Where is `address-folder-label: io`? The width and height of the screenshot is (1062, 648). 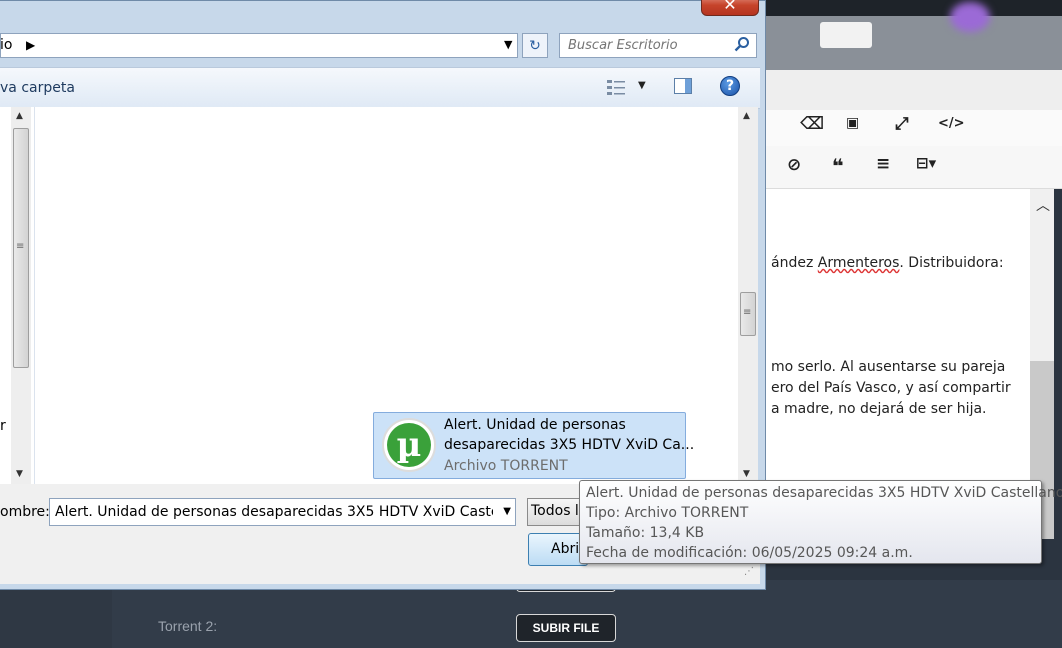
address-folder-label: io is located at coordinates (6, 45).